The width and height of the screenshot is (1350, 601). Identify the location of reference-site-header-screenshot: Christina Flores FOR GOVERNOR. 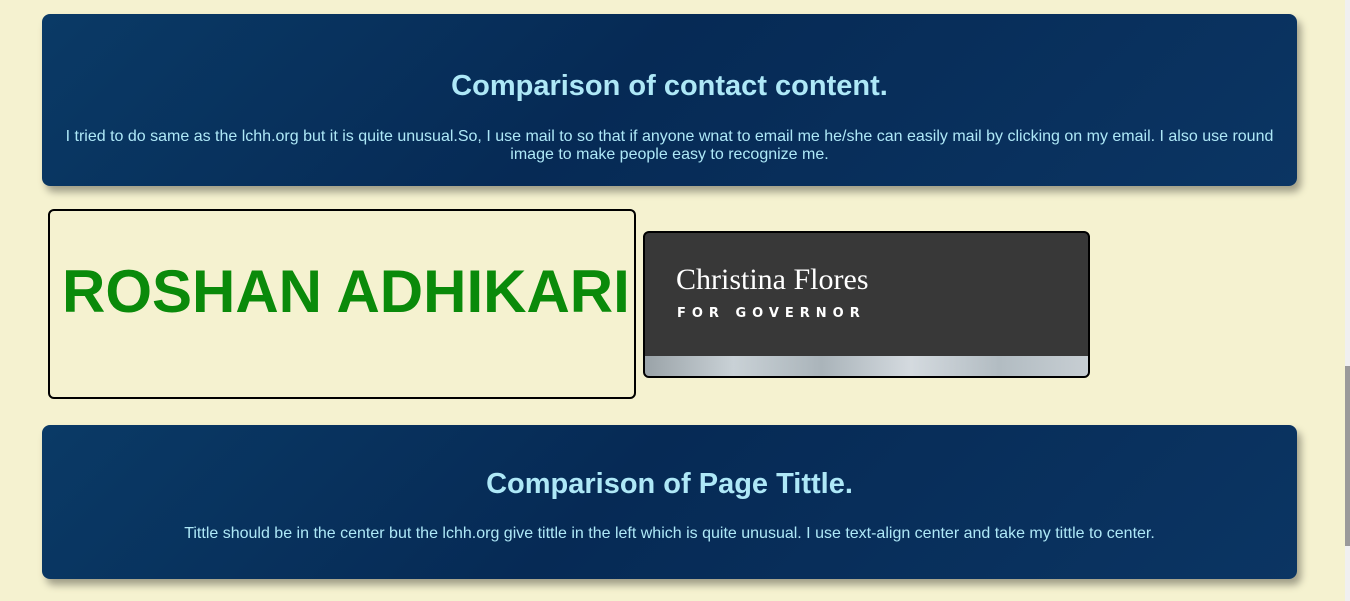
(866, 304).